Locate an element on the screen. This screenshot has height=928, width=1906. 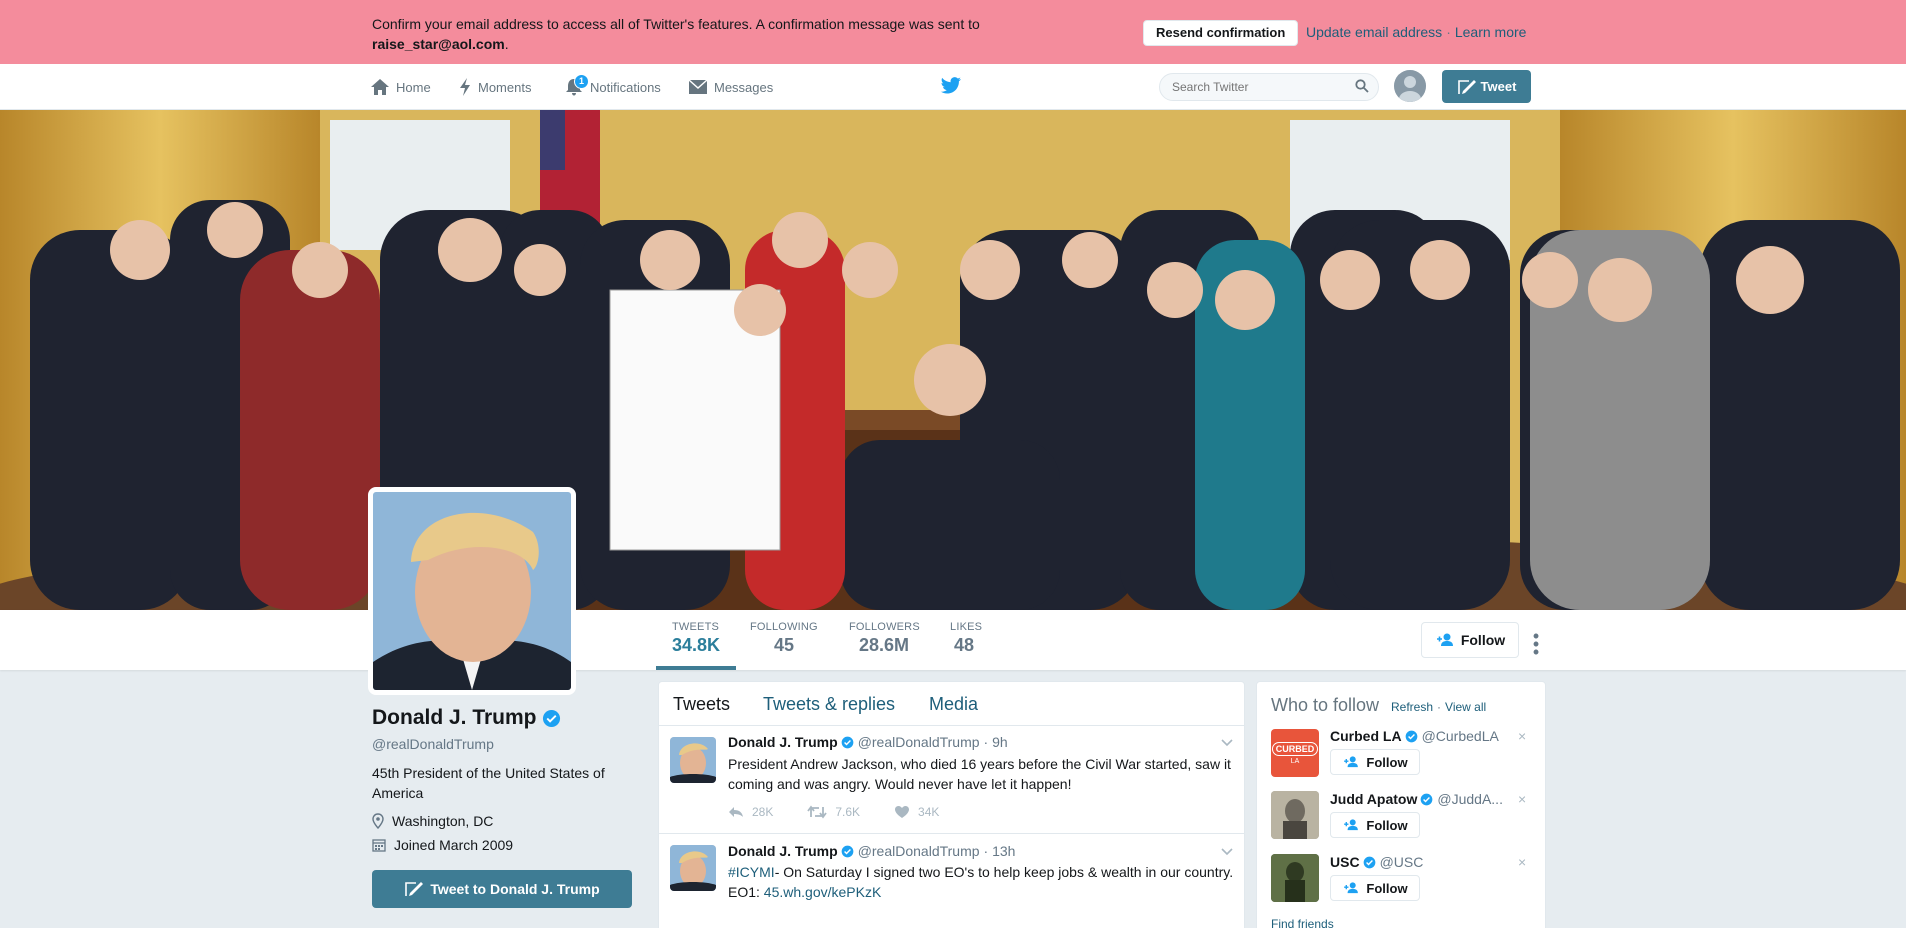
tweet-button: Tweet is located at coordinates (1486, 86).